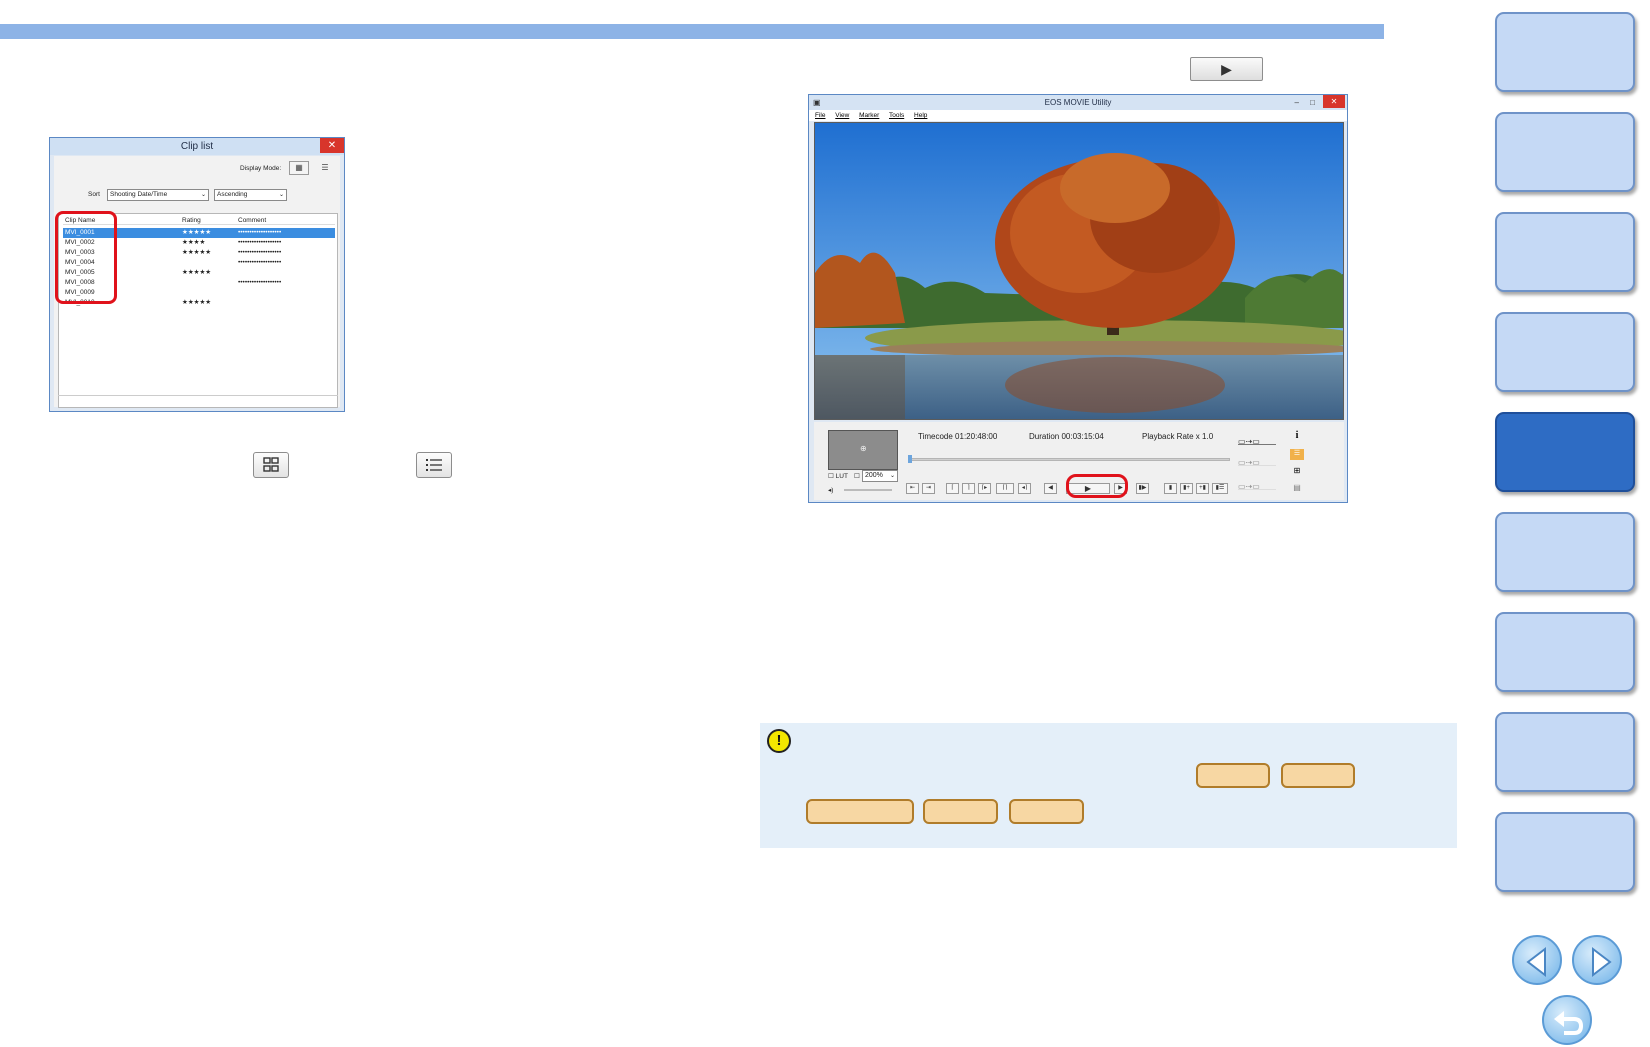 This screenshot has height=1047, width=1650. Describe the element at coordinates (1249, 462) in the screenshot. I see `convert-icon: ▭⇢▭` at that location.